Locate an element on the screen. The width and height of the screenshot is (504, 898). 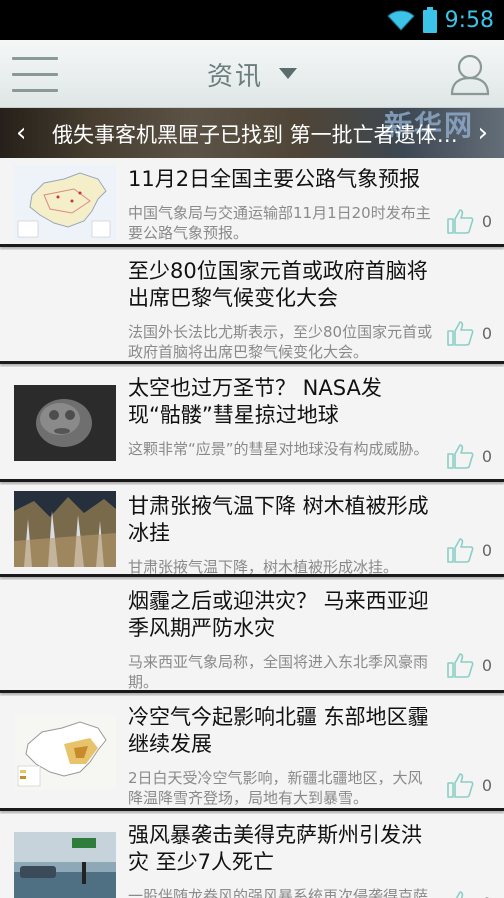
banner-headline: 俄失事客机黑匣子已找到 第一批亡者遗体运抵 is located at coordinates (260, 133).